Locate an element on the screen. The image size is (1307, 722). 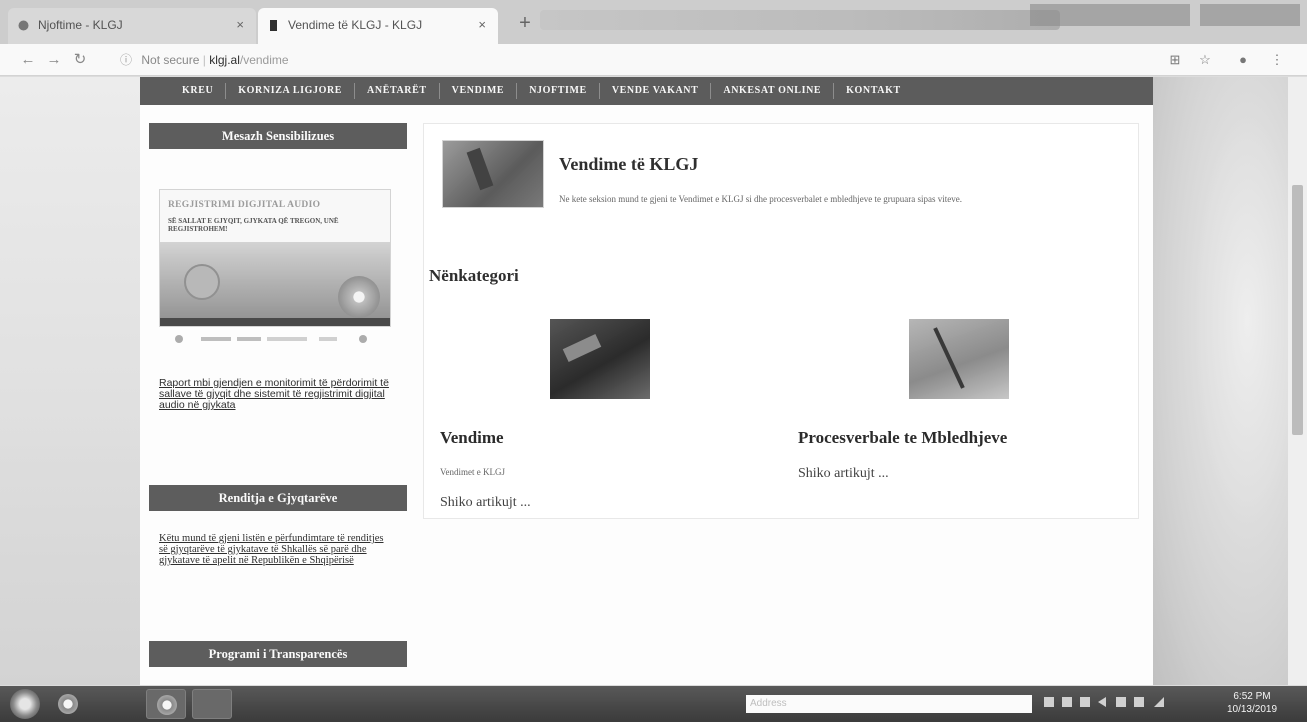
url-domain: klgj.al is located at coordinates (224, 60).